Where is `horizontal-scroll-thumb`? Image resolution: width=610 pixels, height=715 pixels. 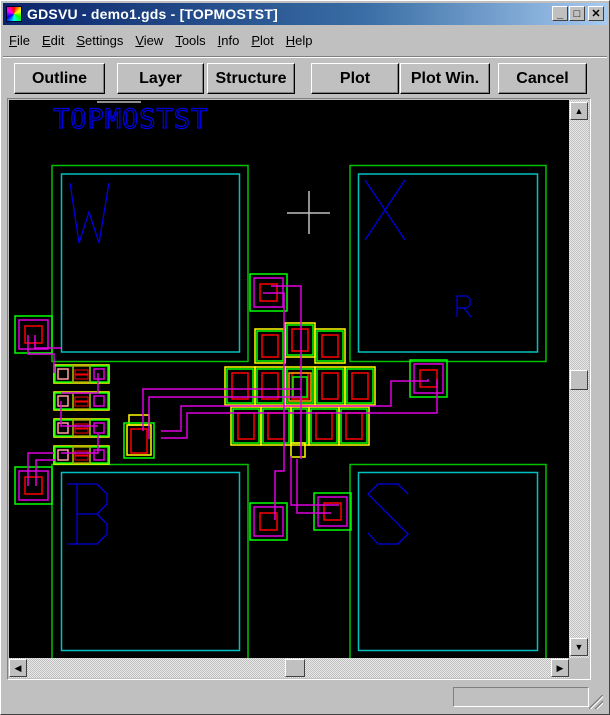
horizontal-scroll-thumb is located at coordinates (295, 668).